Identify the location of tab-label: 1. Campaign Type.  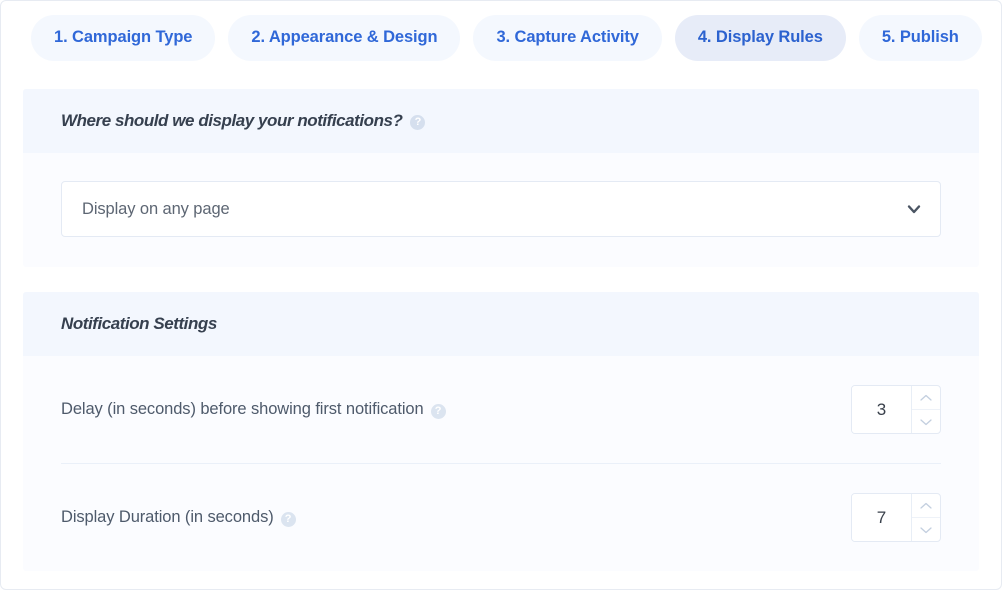
(123, 37).